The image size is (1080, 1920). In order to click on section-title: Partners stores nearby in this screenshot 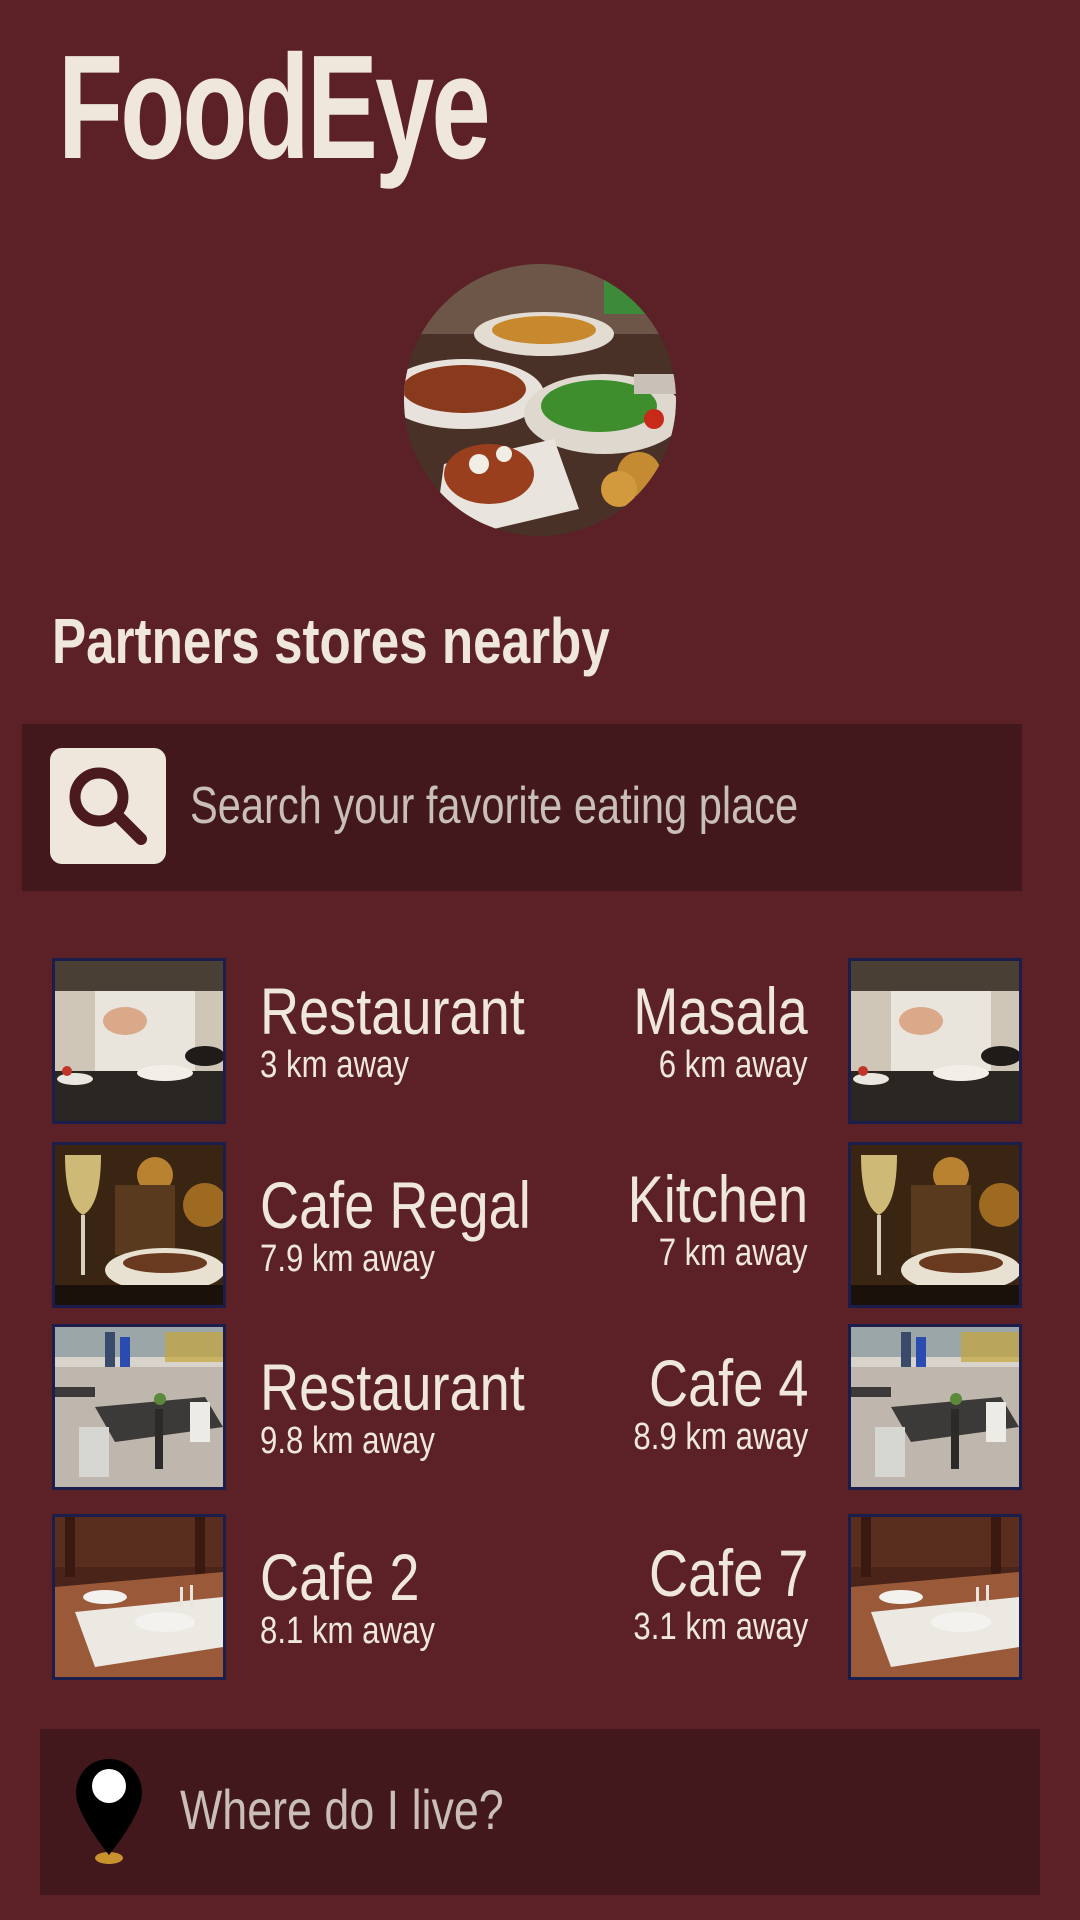, I will do `click(331, 641)`.